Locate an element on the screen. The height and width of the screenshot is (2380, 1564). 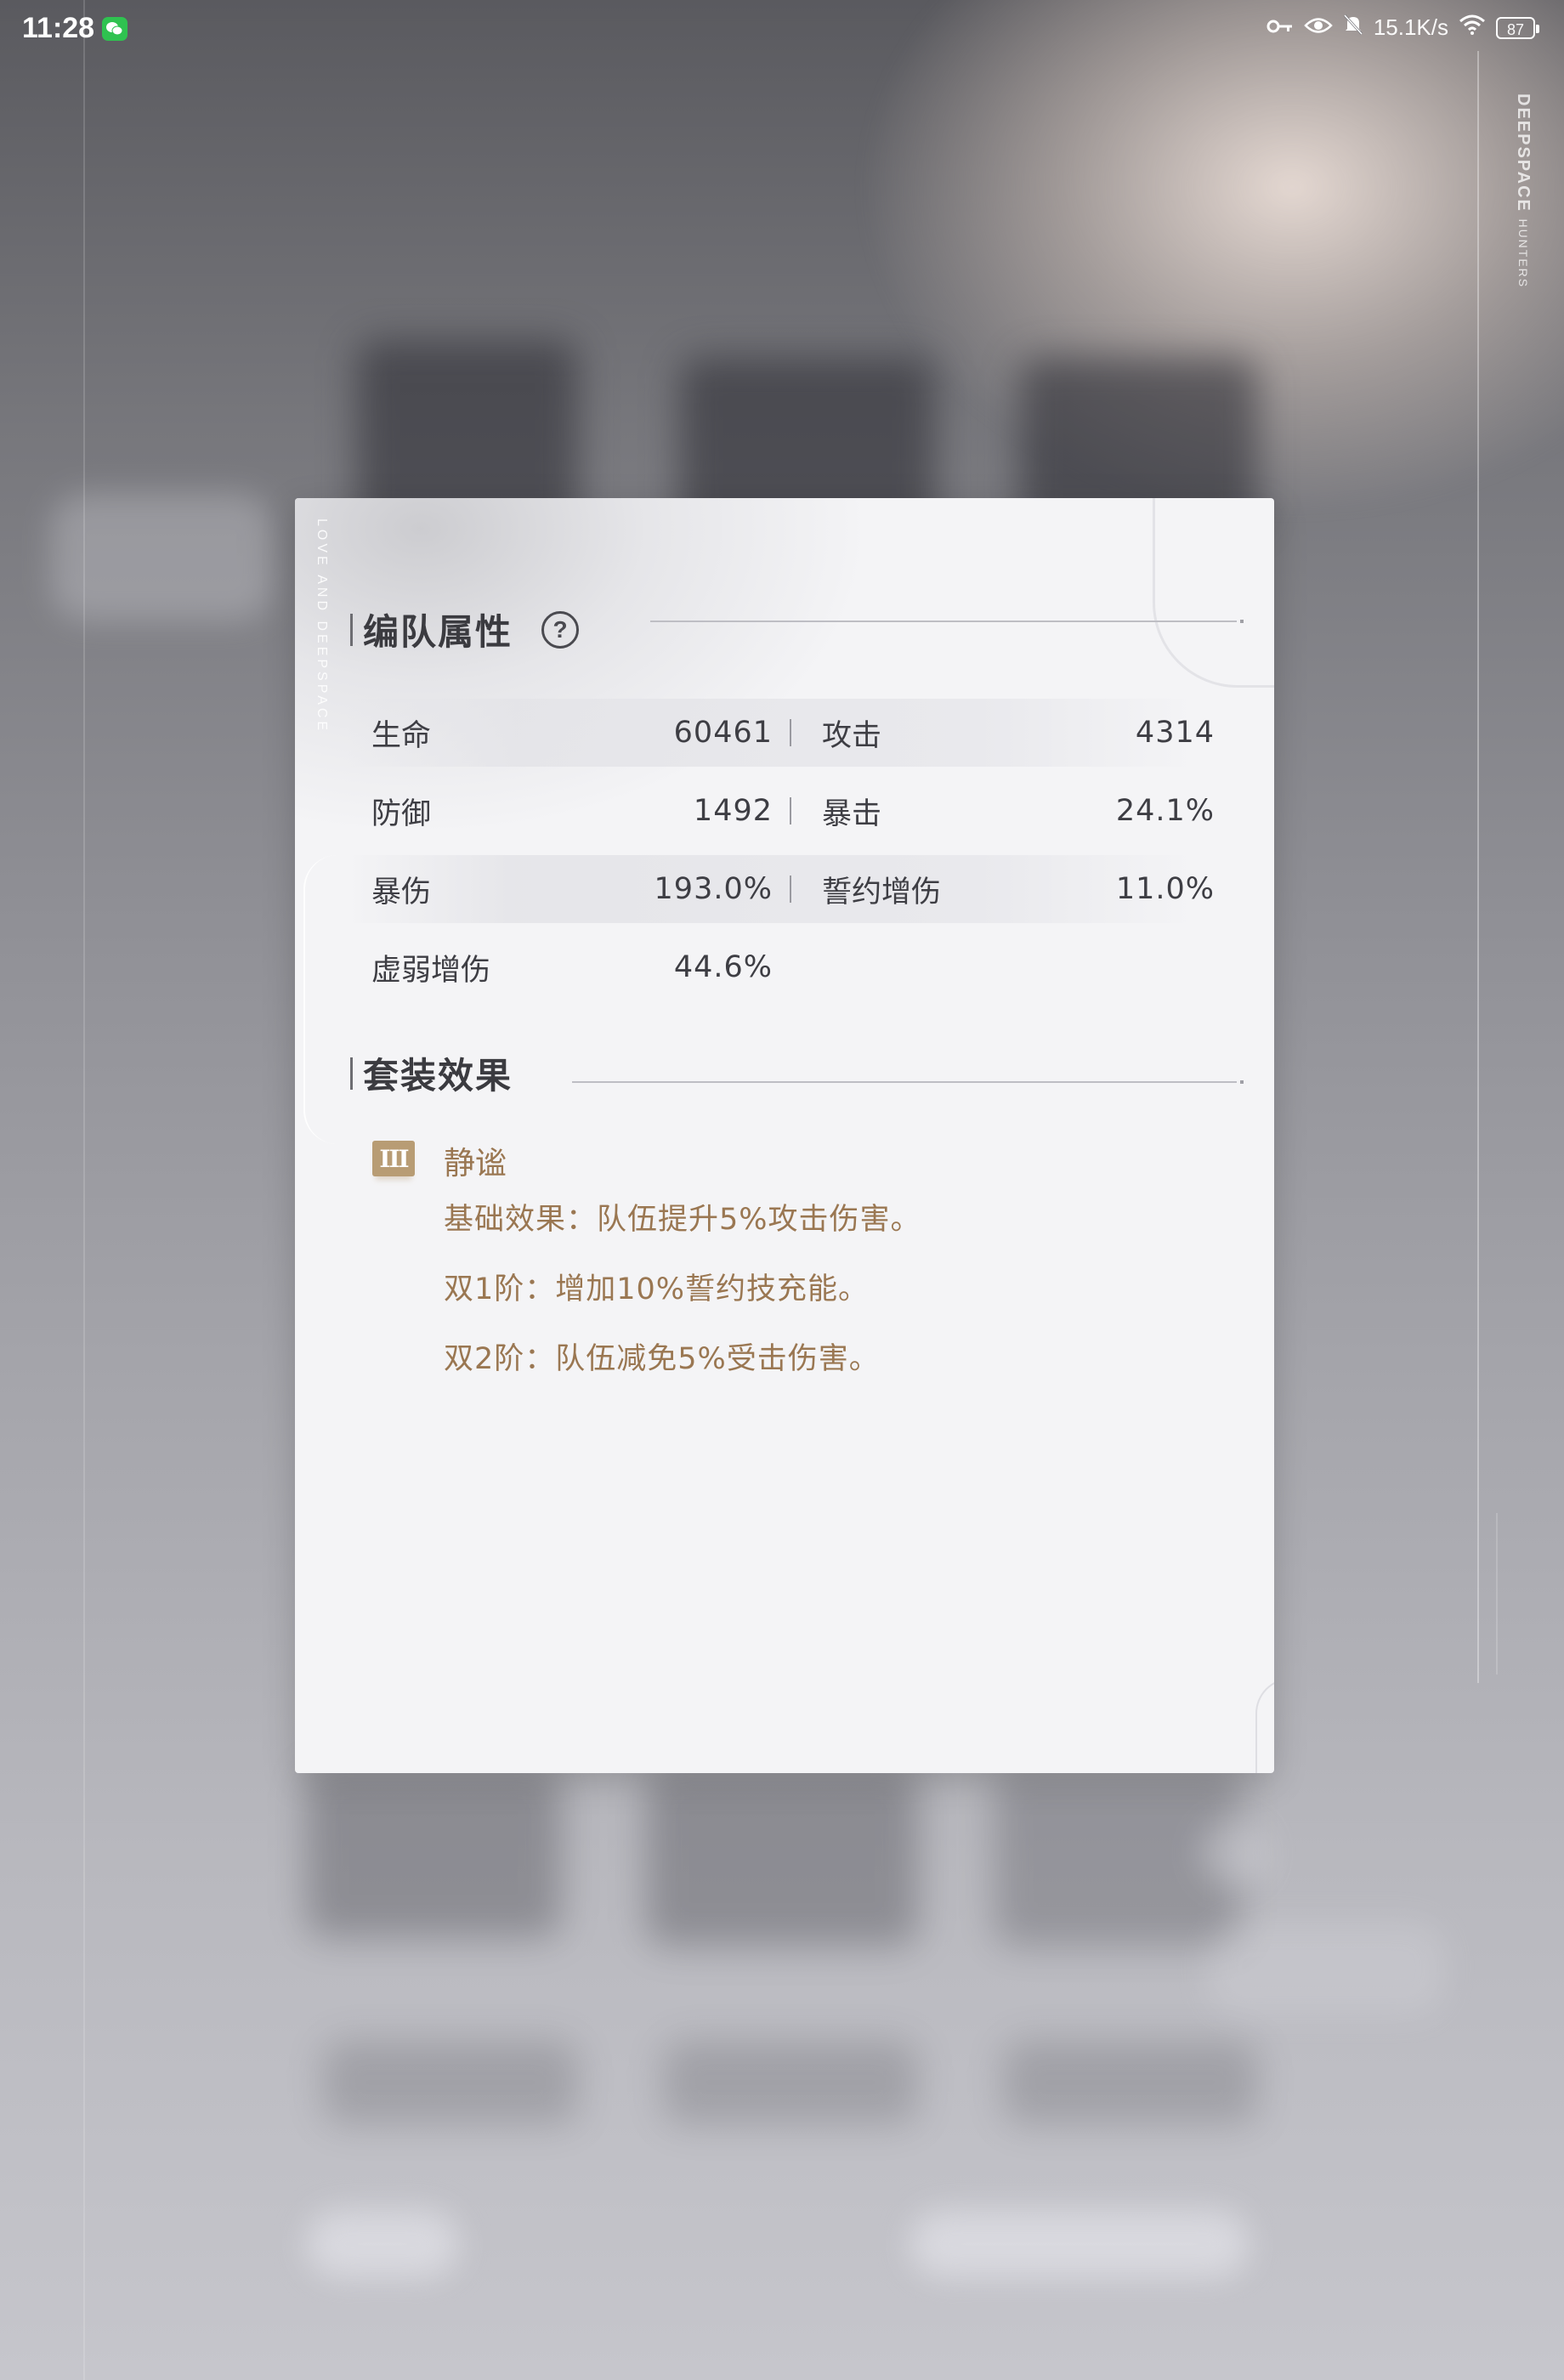
stat-row: 暴伤 193.0% 誓约增伤 11.0% is located at coordinates (780, 889).